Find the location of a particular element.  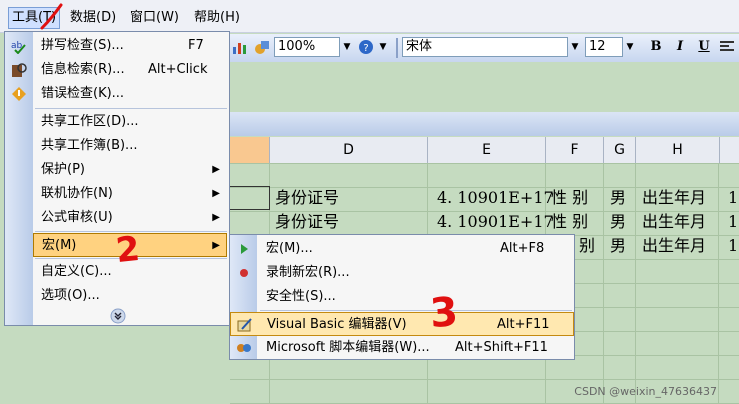

font-size-field: 12 is located at coordinates (604, 47).